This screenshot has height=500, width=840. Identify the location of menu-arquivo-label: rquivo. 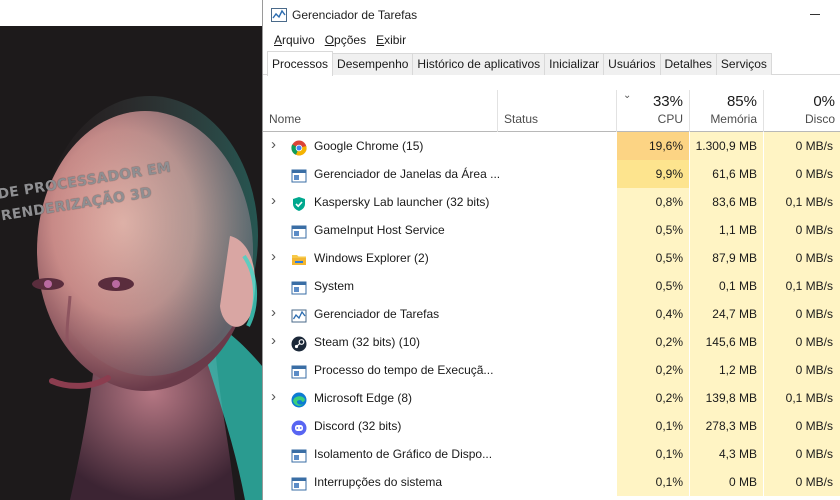
(298, 40).